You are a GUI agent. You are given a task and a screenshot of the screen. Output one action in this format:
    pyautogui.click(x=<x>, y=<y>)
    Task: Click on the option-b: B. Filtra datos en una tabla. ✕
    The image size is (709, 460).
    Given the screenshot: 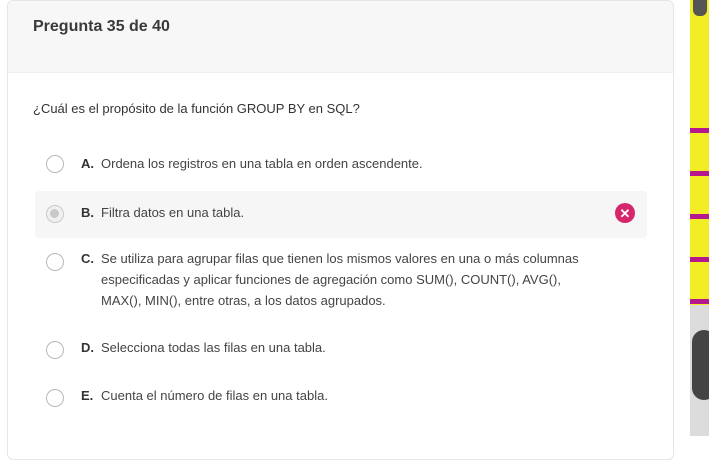 What is the action you would take?
    pyautogui.click(x=341, y=214)
    